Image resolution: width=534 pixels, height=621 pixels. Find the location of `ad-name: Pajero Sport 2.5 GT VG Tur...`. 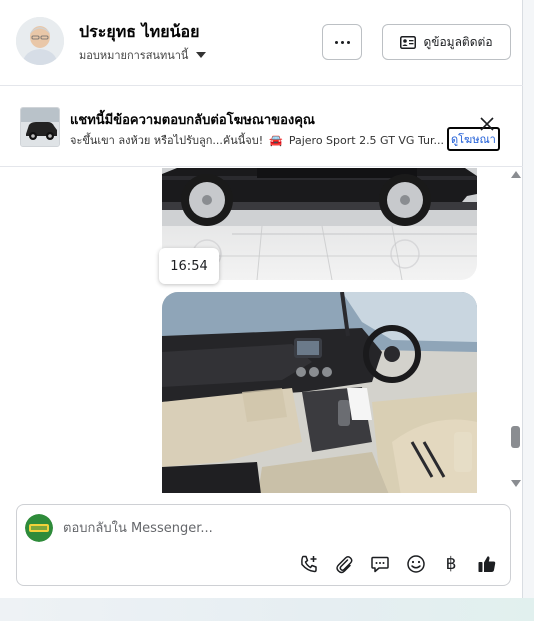

ad-name: Pajero Sport 2.5 GT VG Tur... is located at coordinates (366, 140).